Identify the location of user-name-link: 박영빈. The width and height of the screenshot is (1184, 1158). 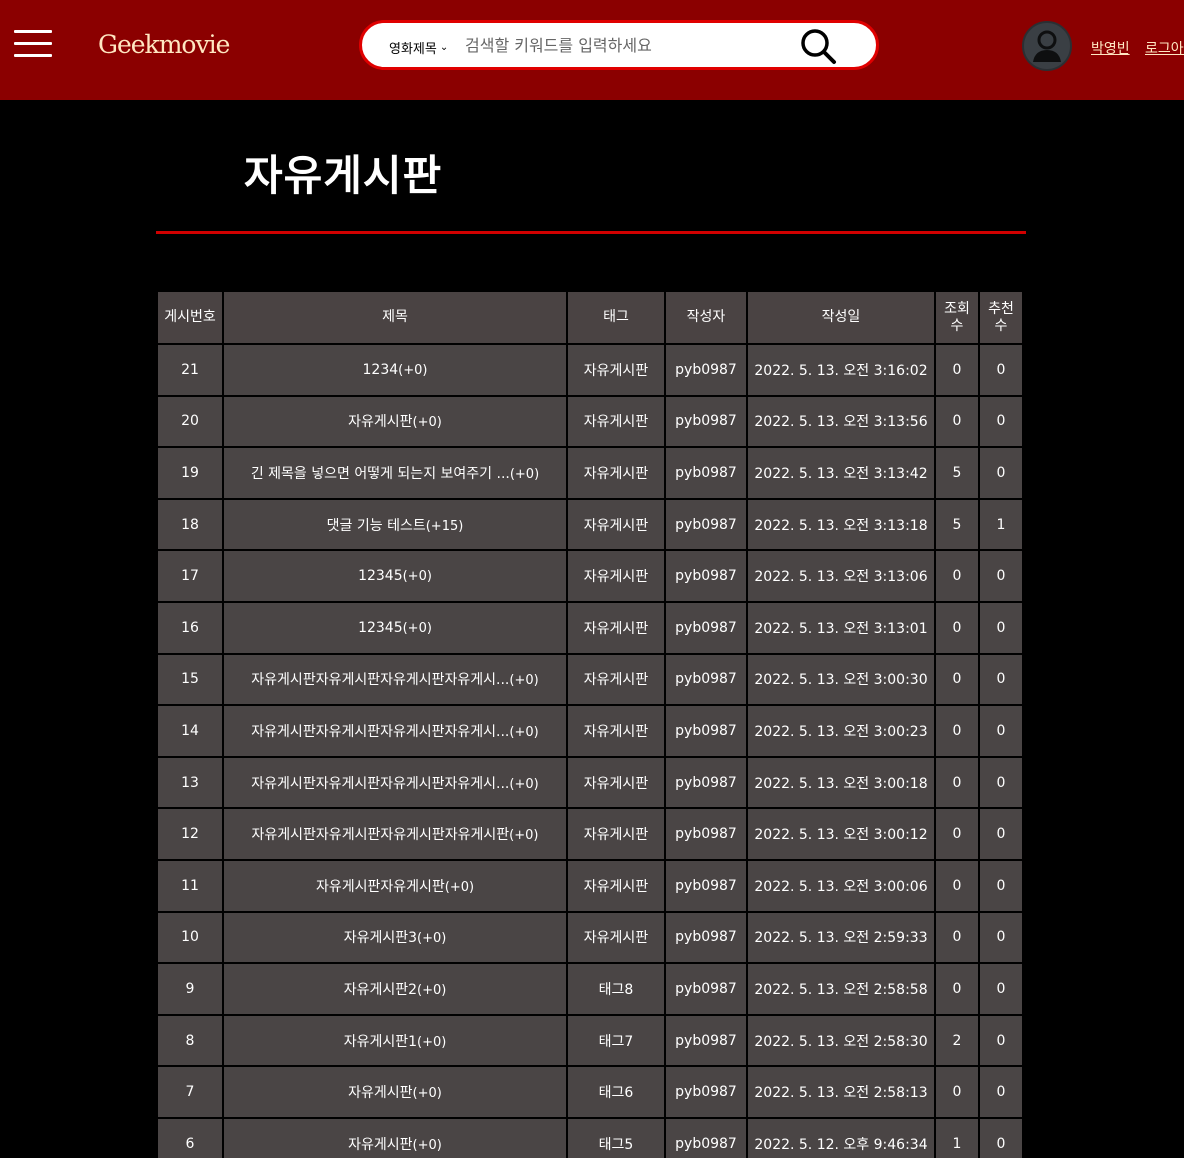
(1110, 48).